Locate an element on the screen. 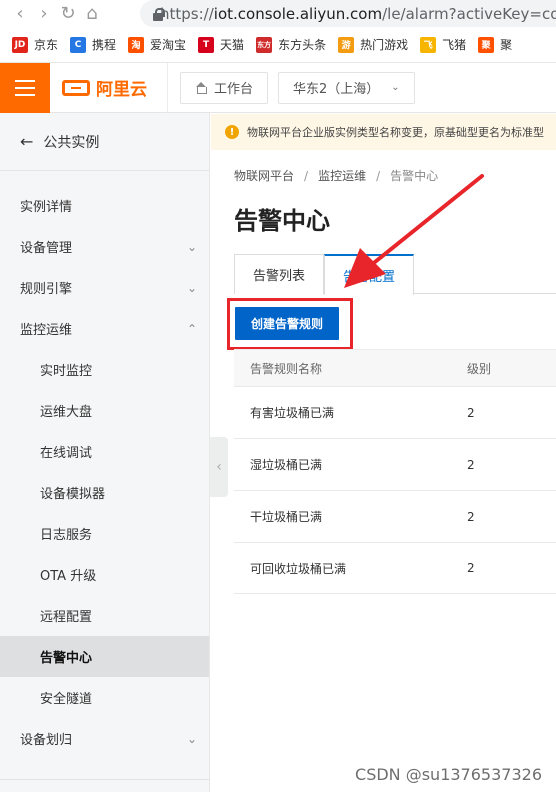 The width and height of the screenshot is (556, 792). aliyun-logo-icon is located at coordinates (76, 87).